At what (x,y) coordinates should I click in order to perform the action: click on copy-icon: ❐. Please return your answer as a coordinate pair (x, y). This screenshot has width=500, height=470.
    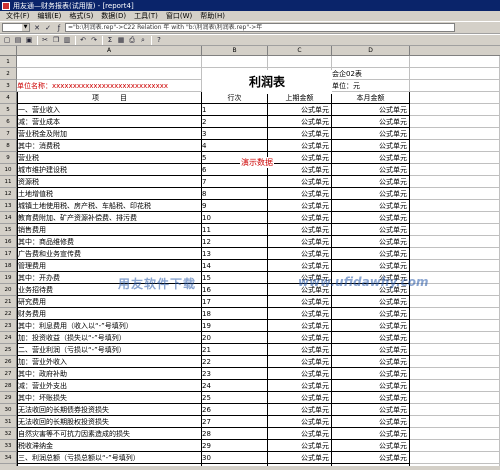
    Looking at the image, I should click on (56, 40).